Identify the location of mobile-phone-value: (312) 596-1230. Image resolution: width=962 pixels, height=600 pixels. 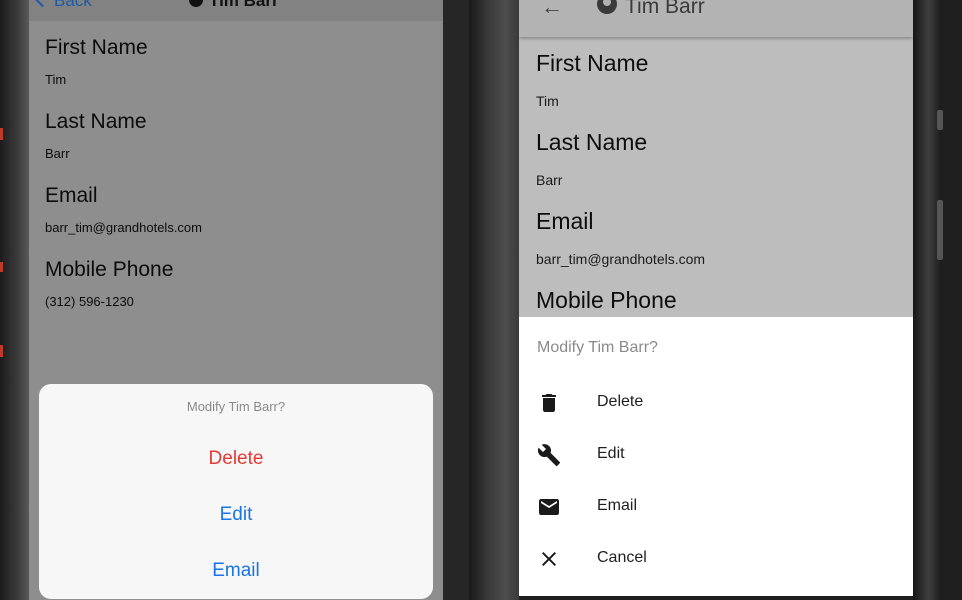
(89, 301).